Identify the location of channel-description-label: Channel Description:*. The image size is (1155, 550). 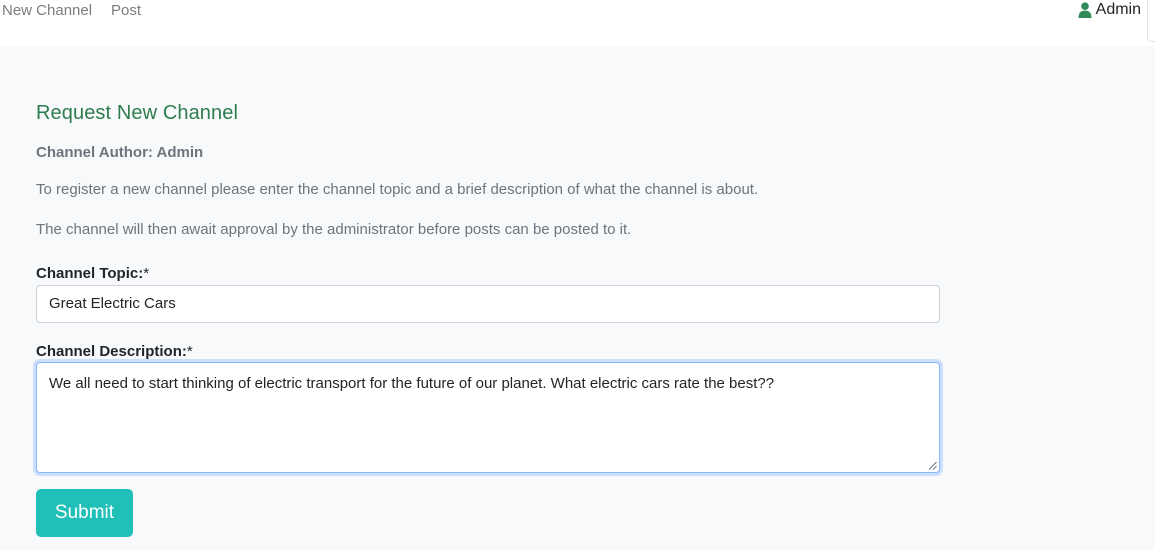
(114, 351).